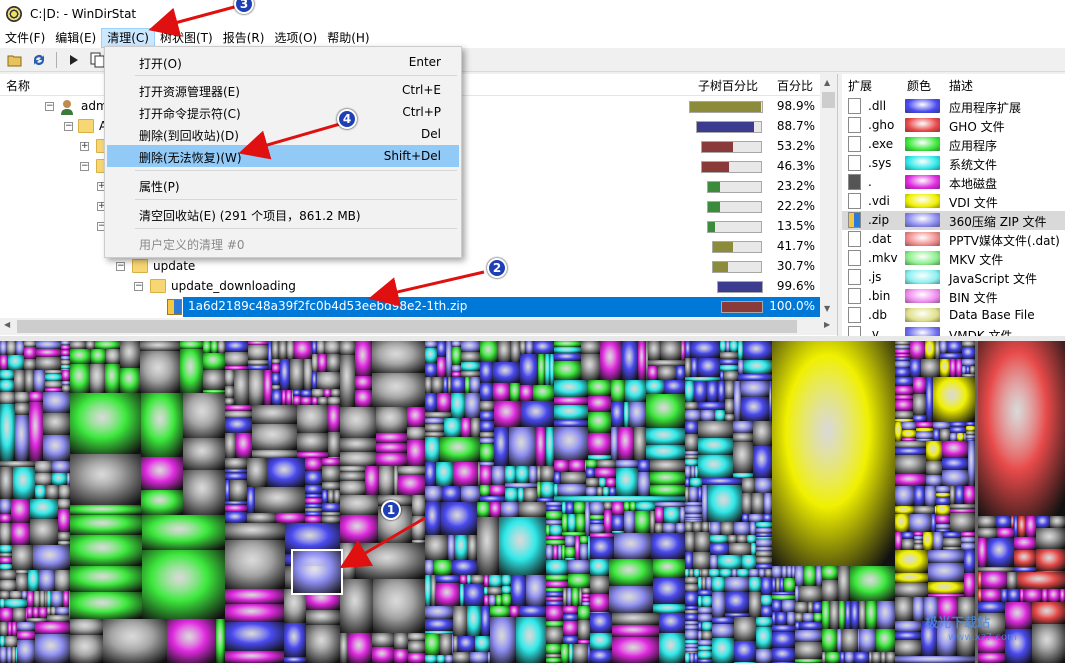 The width and height of the screenshot is (1065, 663). What do you see at coordinates (828, 100) in the screenshot?
I see `scroll-thumb` at bounding box center [828, 100].